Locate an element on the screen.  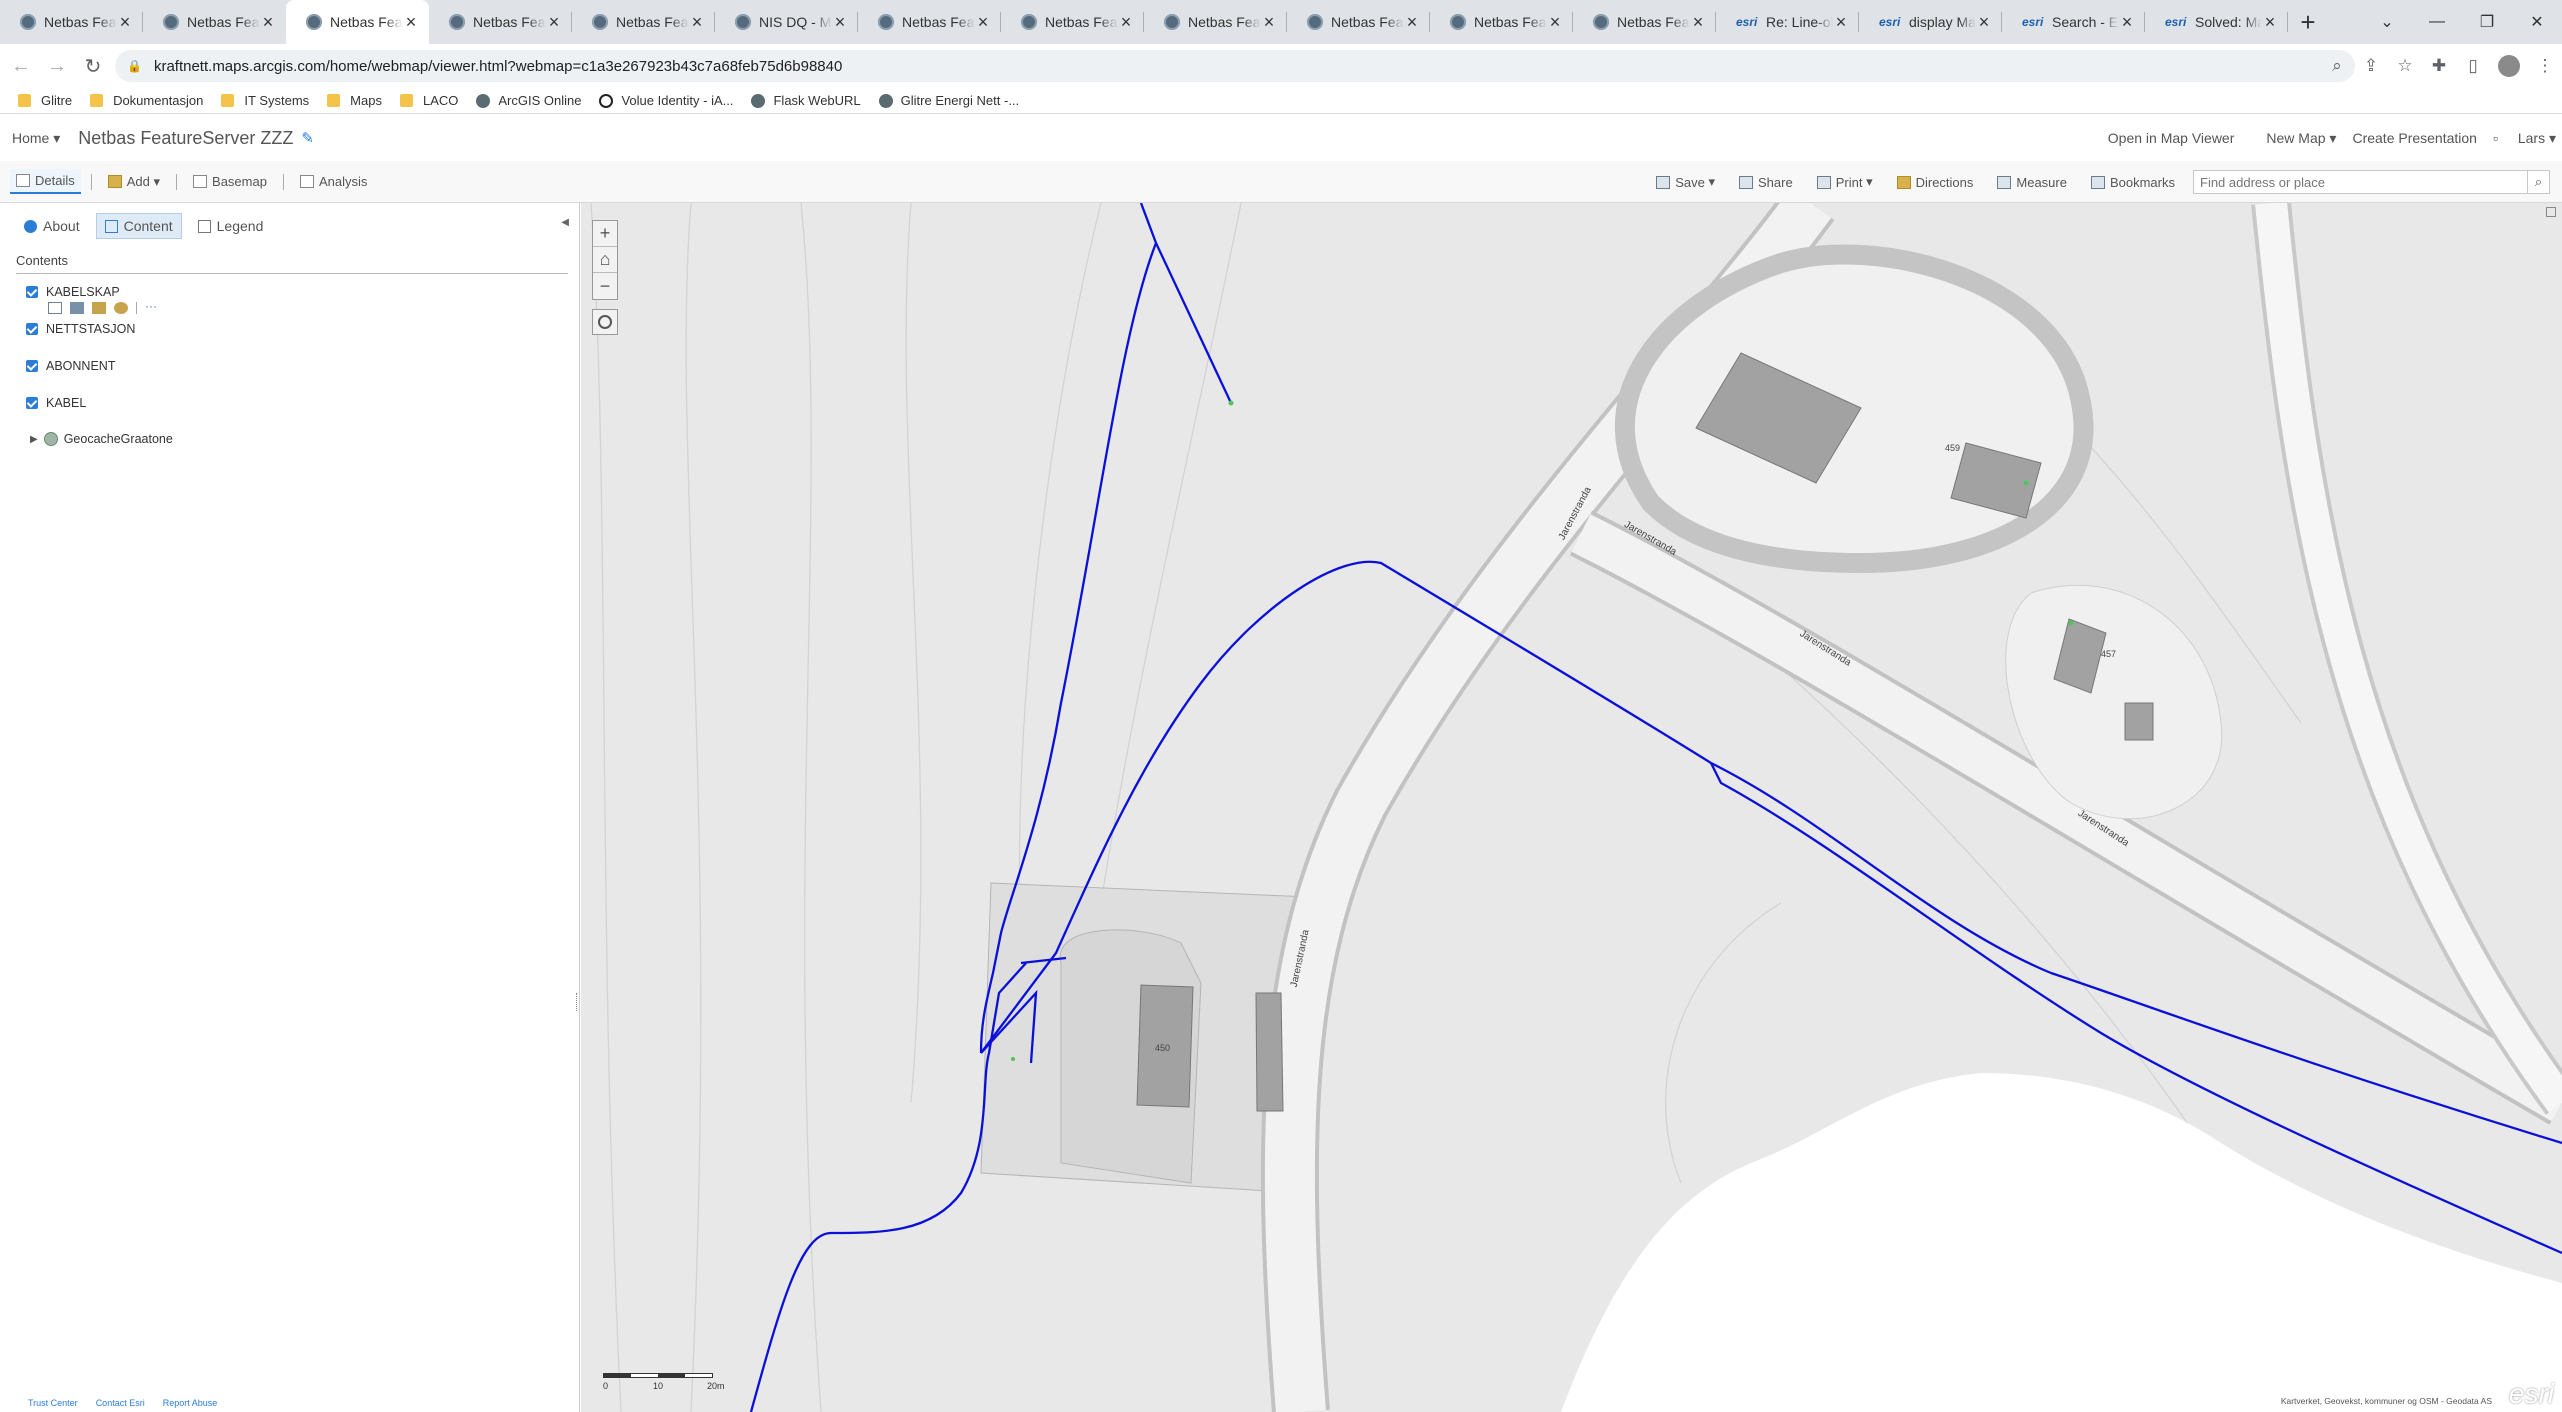
zoom-icon: ⌕ is located at coordinates (2337, 66).